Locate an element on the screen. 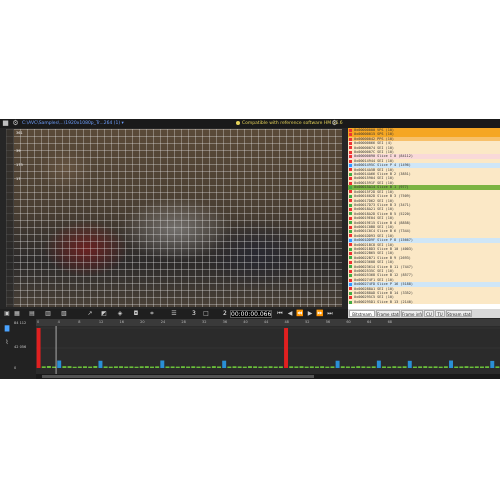  split-icon: ◩ is located at coordinates (104, 314).